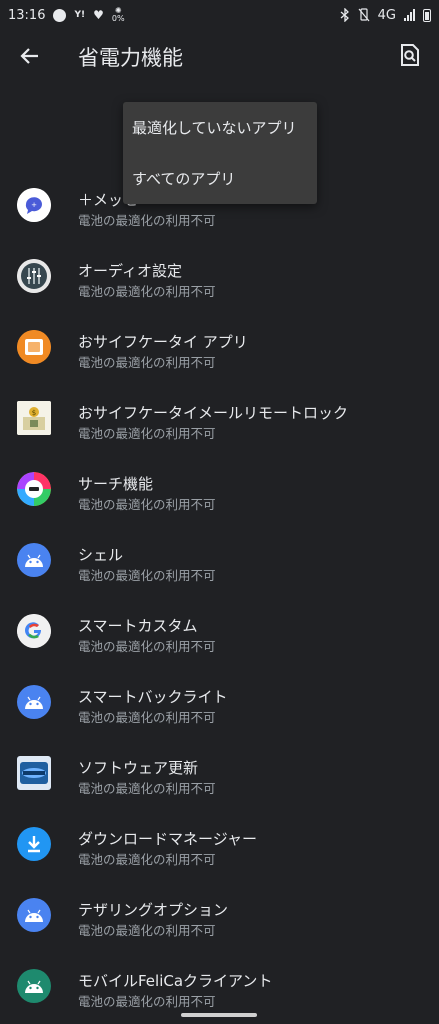 The image size is (439, 1024). What do you see at coordinates (219, 631) in the screenshot?
I see `list-item: スマートカスタム 電池の最適化の利用不可` at bounding box center [219, 631].